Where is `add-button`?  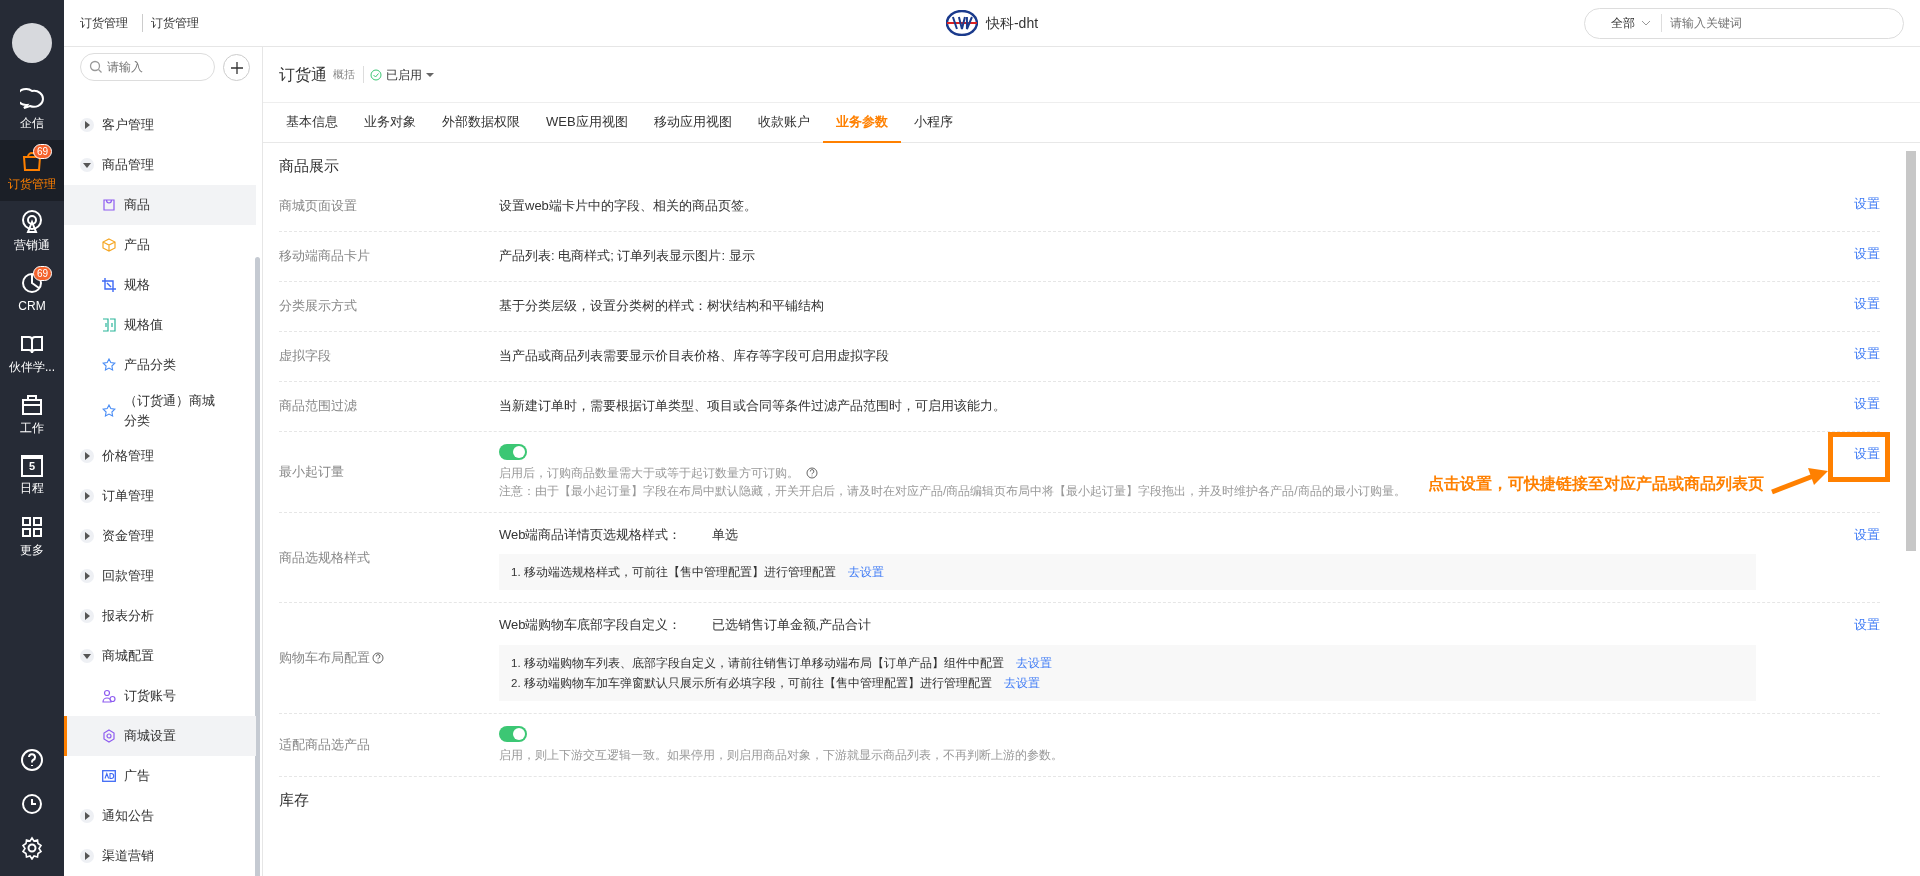
add-button is located at coordinates (236, 67).